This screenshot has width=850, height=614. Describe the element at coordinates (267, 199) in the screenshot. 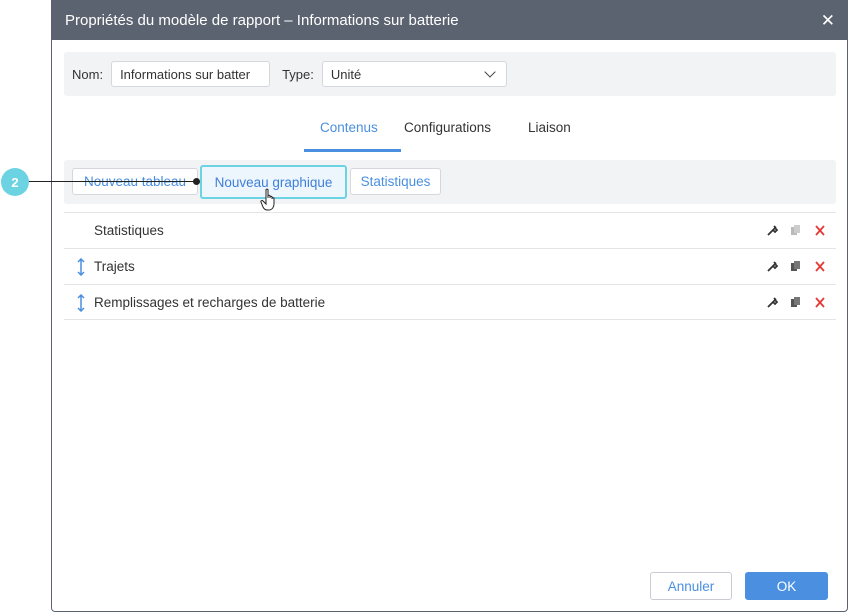

I see `hand-pointer-icon` at that location.